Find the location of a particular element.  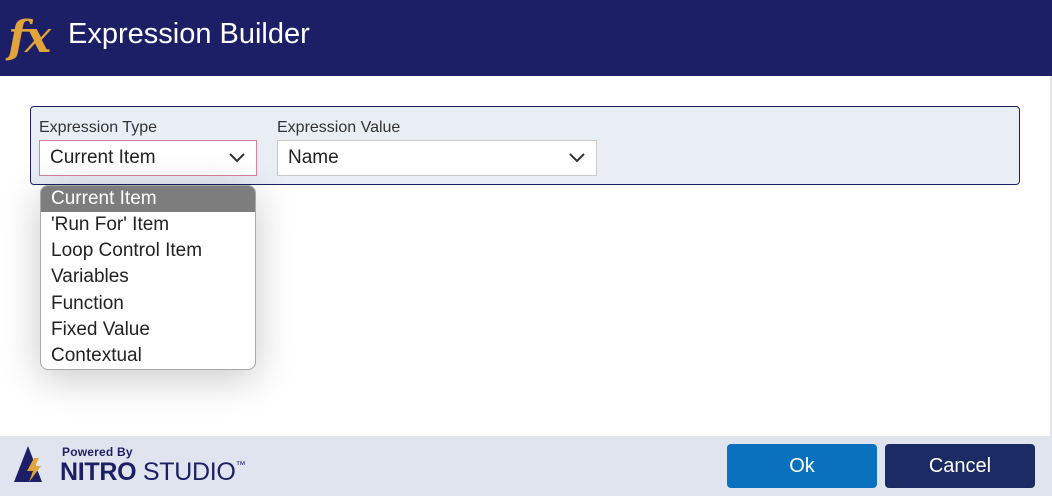

trademark: ™ is located at coordinates (240, 465).